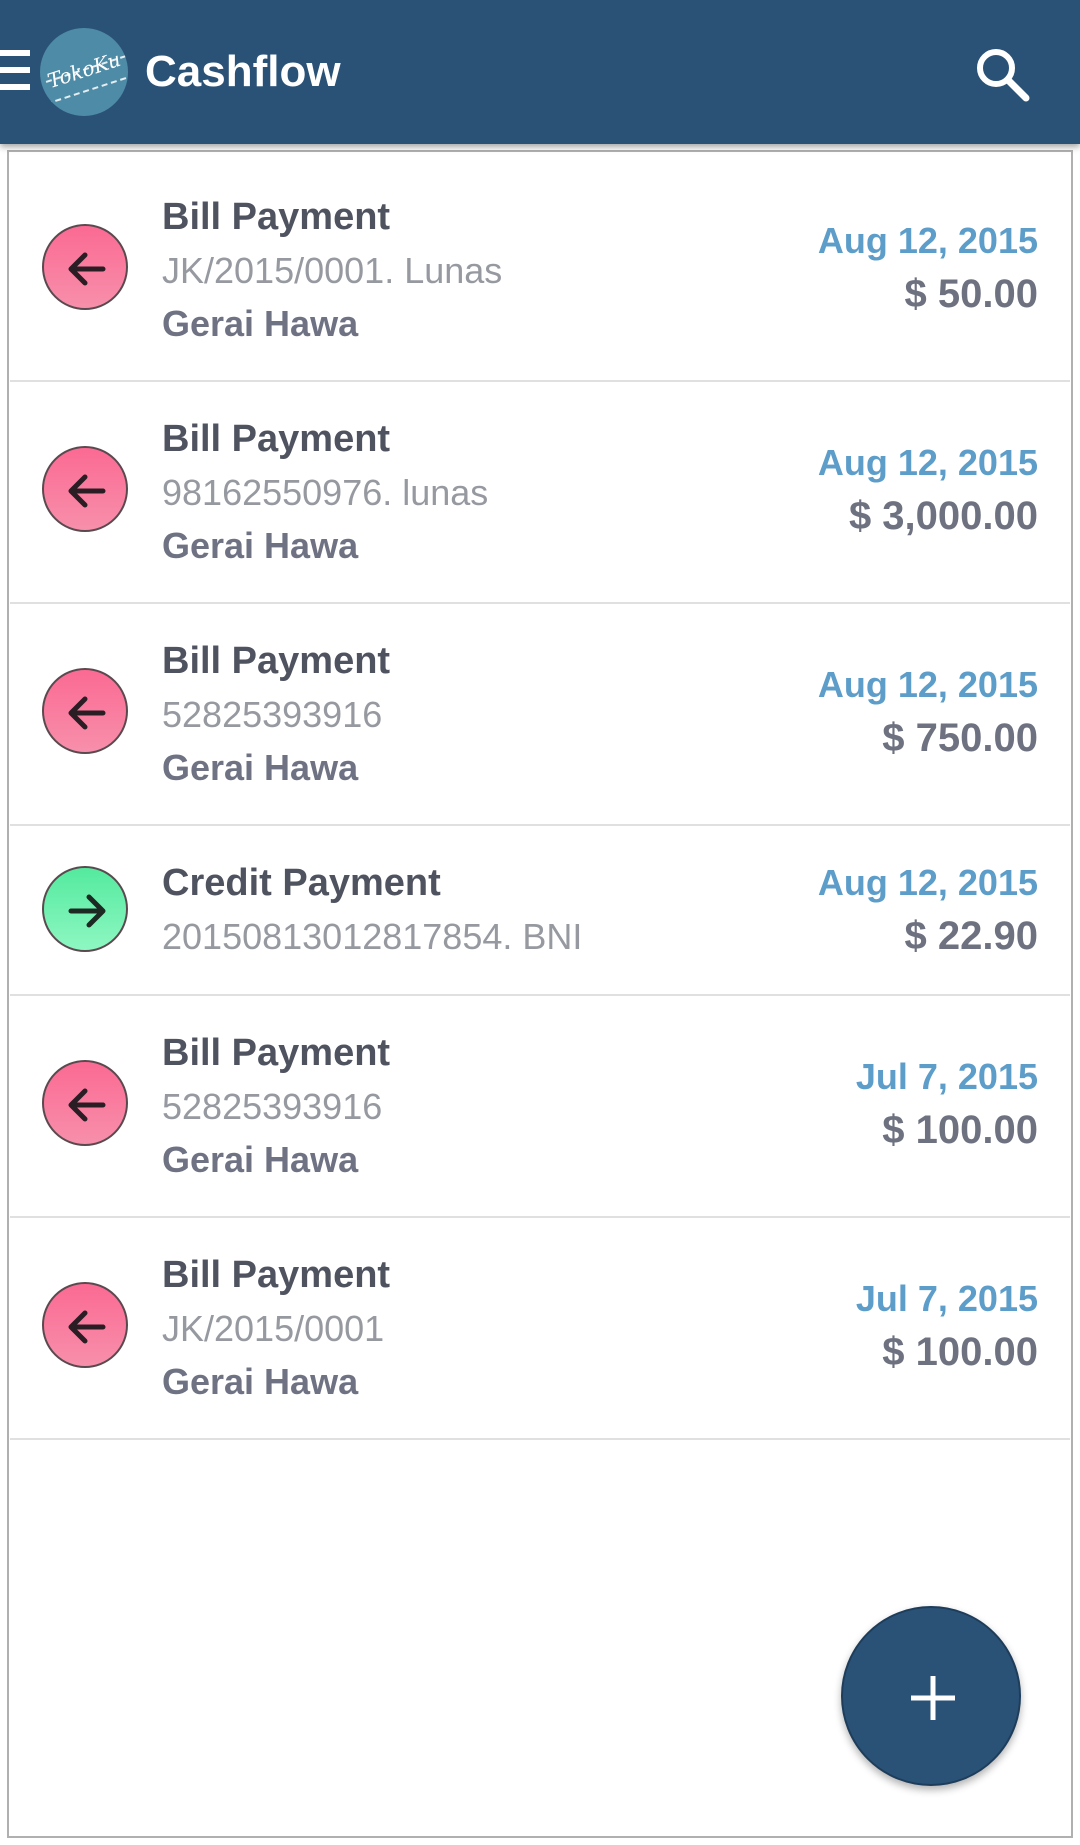  Describe the element at coordinates (243, 71) in the screenshot. I see `page-title: Cashflow` at that location.